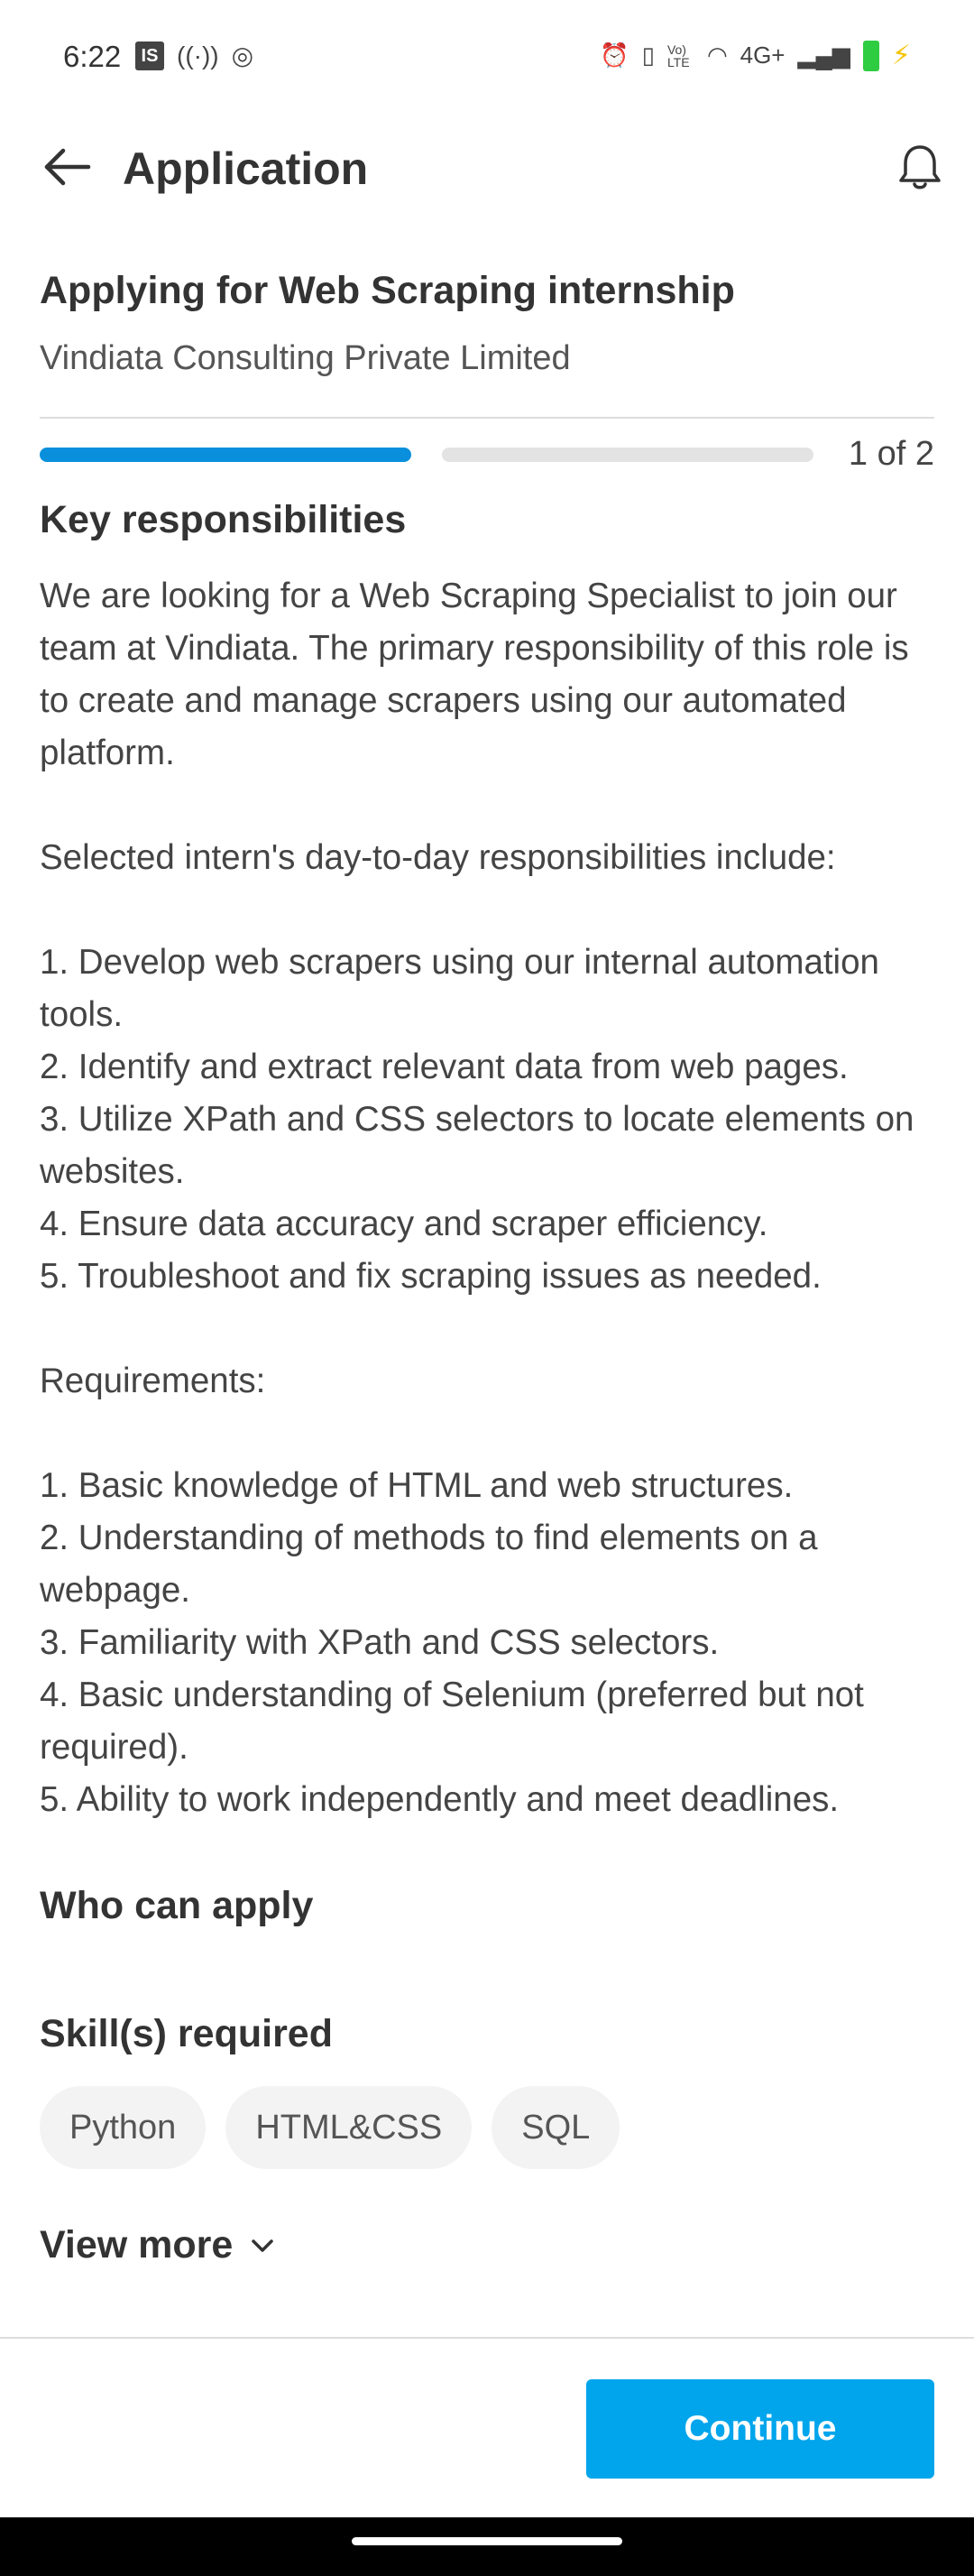 The width and height of the screenshot is (974, 2576). Describe the element at coordinates (614, 55) in the screenshot. I see `alarm-icon: ⏰` at that location.